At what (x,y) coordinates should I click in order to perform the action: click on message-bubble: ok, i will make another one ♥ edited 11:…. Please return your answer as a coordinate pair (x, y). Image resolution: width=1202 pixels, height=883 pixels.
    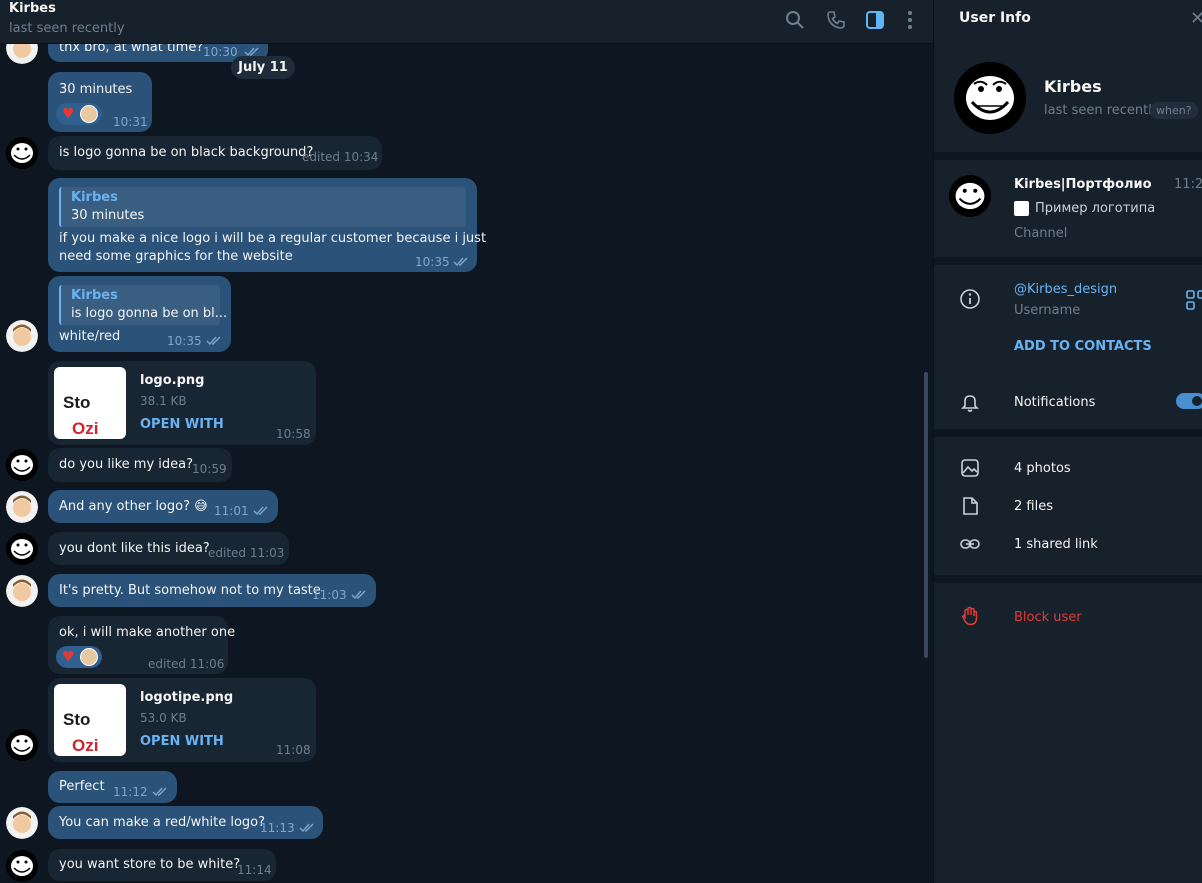
    Looking at the image, I should click on (141, 645).